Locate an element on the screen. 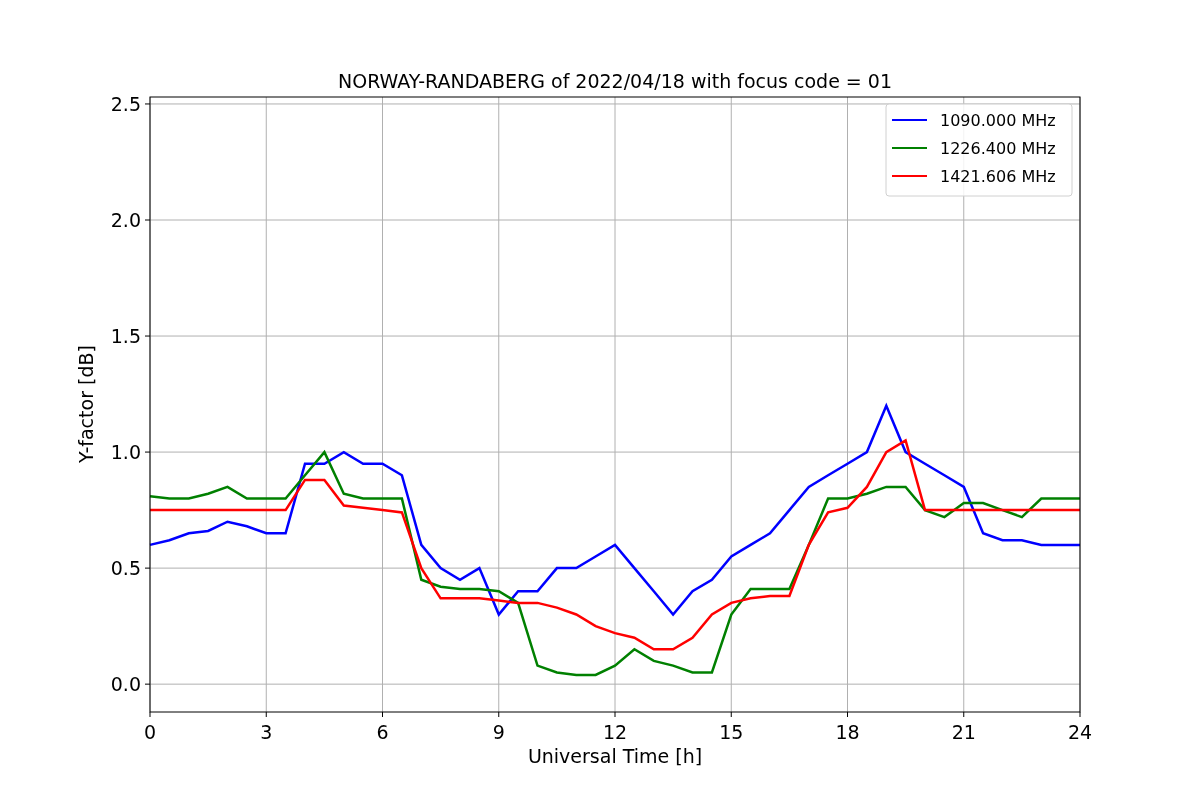 The width and height of the screenshot is (1200, 800). tick-label: 2.5 is located at coordinates (125, 103).